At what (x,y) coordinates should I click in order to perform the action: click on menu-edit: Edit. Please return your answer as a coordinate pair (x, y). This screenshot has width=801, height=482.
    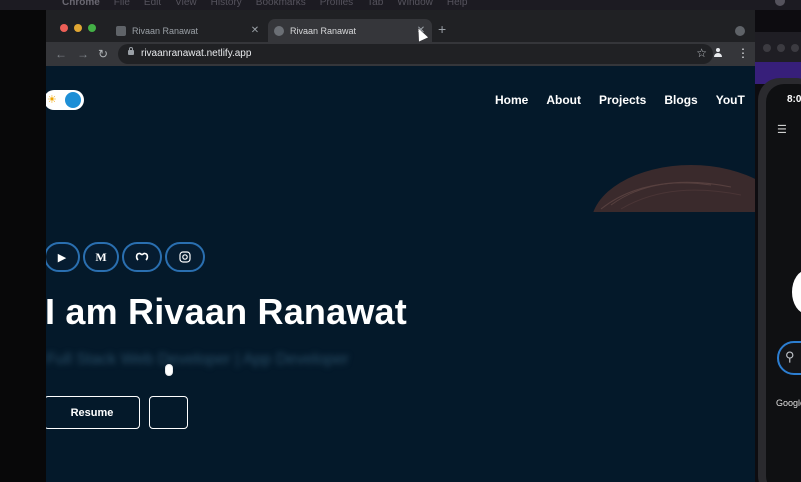
    Looking at the image, I should click on (152, 4).